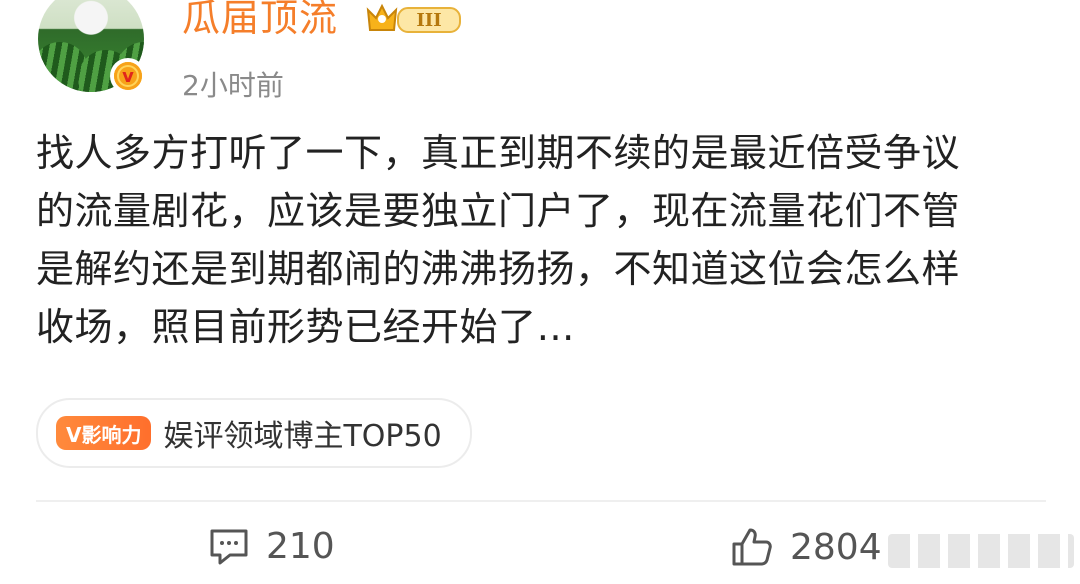 This screenshot has width=1080, height=584. What do you see at coordinates (428, 20) in the screenshot?
I see `rank-level-text: III` at bounding box center [428, 20].